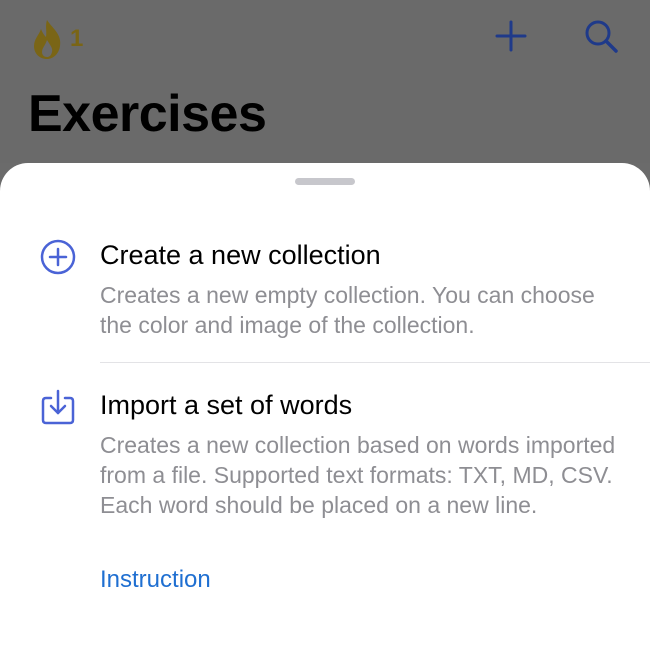  I want to click on sheet-grabber, so click(325, 181).